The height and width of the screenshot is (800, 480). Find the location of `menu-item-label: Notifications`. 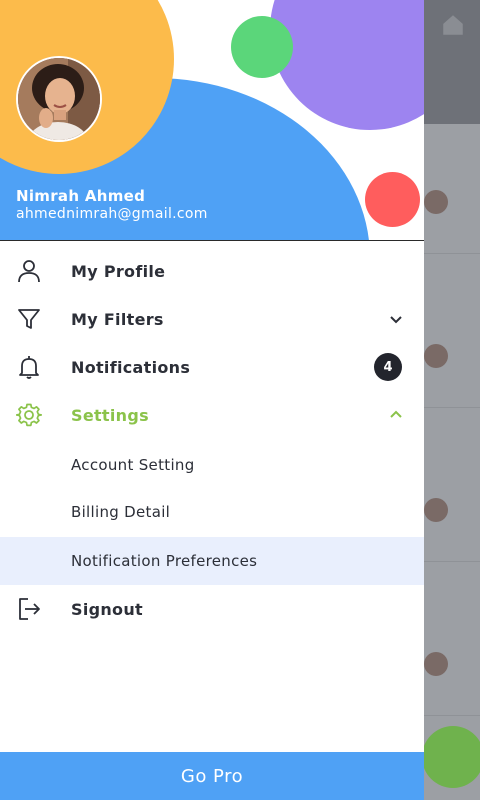

menu-item-label: Notifications is located at coordinates (131, 367).